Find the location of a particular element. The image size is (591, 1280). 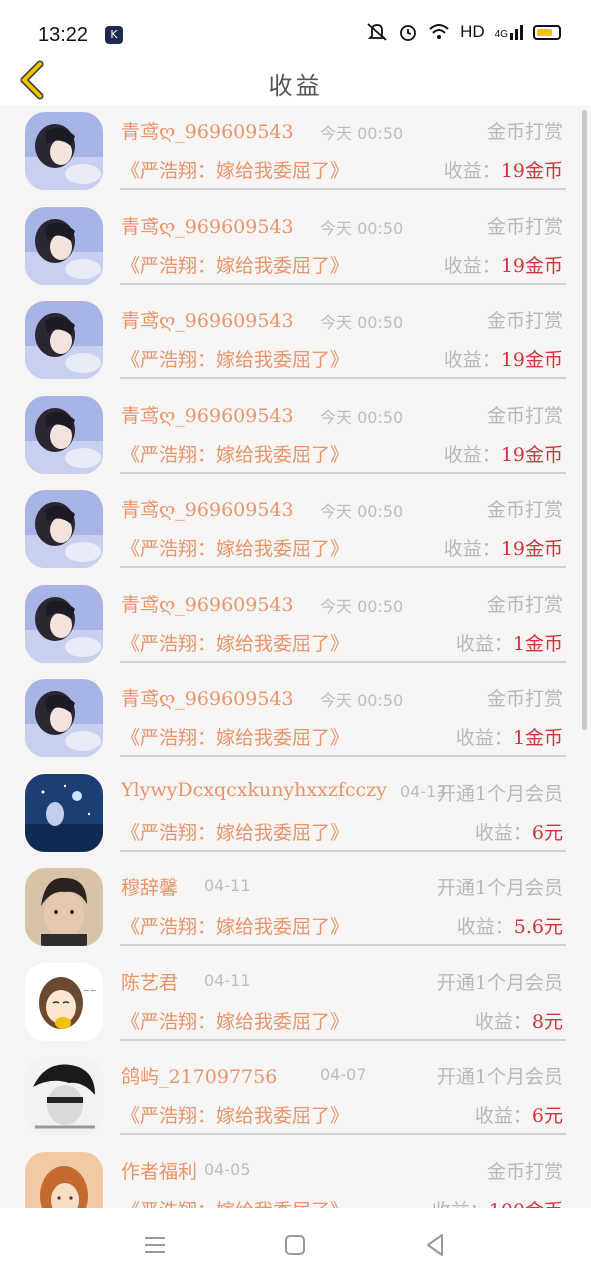

income-record-row: 作者福利 04-05 金币打赏《严浩翔：嫁给我委屈了》 收益：100金币 is located at coordinates (295, 1177).